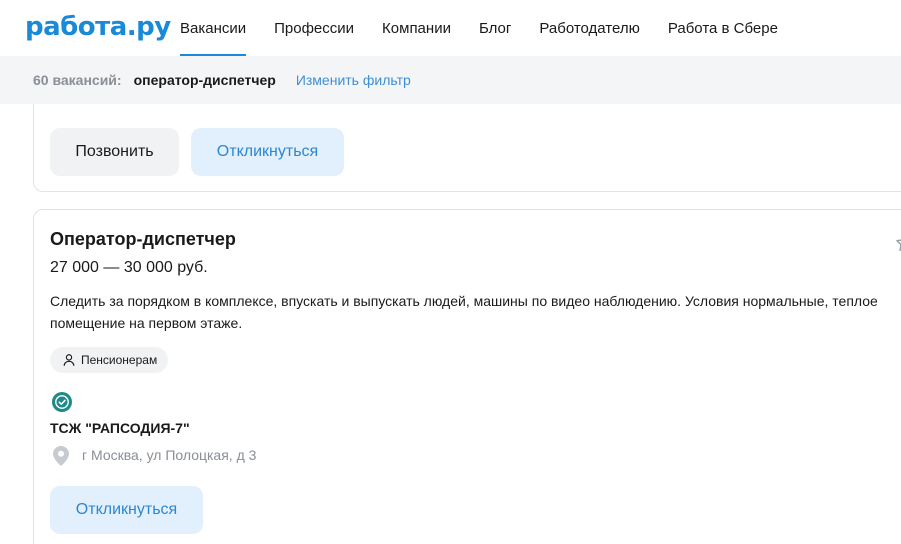 This screenshot has width=901, height=544. What do you see at coordinates (353, 80) in the screenshot?
I see `change-filter-link: Изменить фильтр` at bounding box center [353, 80].